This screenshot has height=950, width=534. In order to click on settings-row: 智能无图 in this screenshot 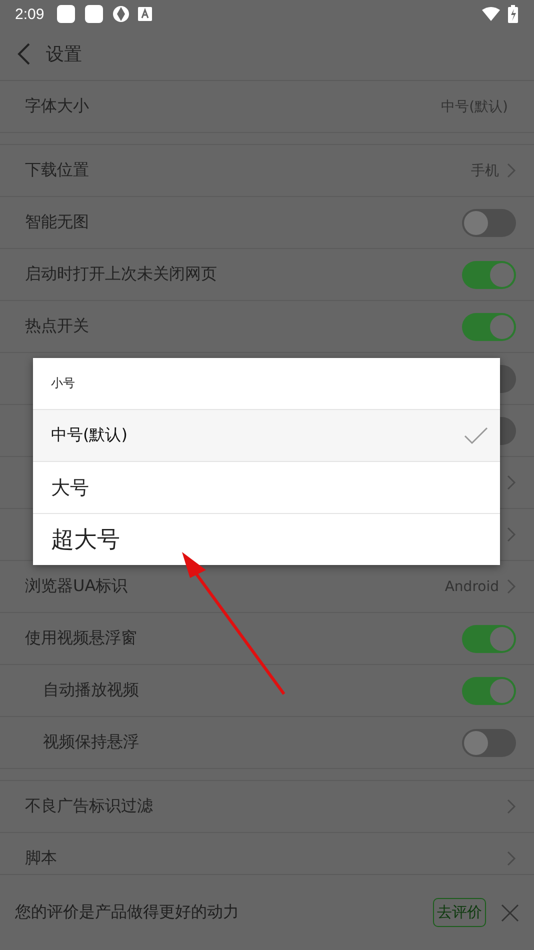, I will do `click(267, 223)`.